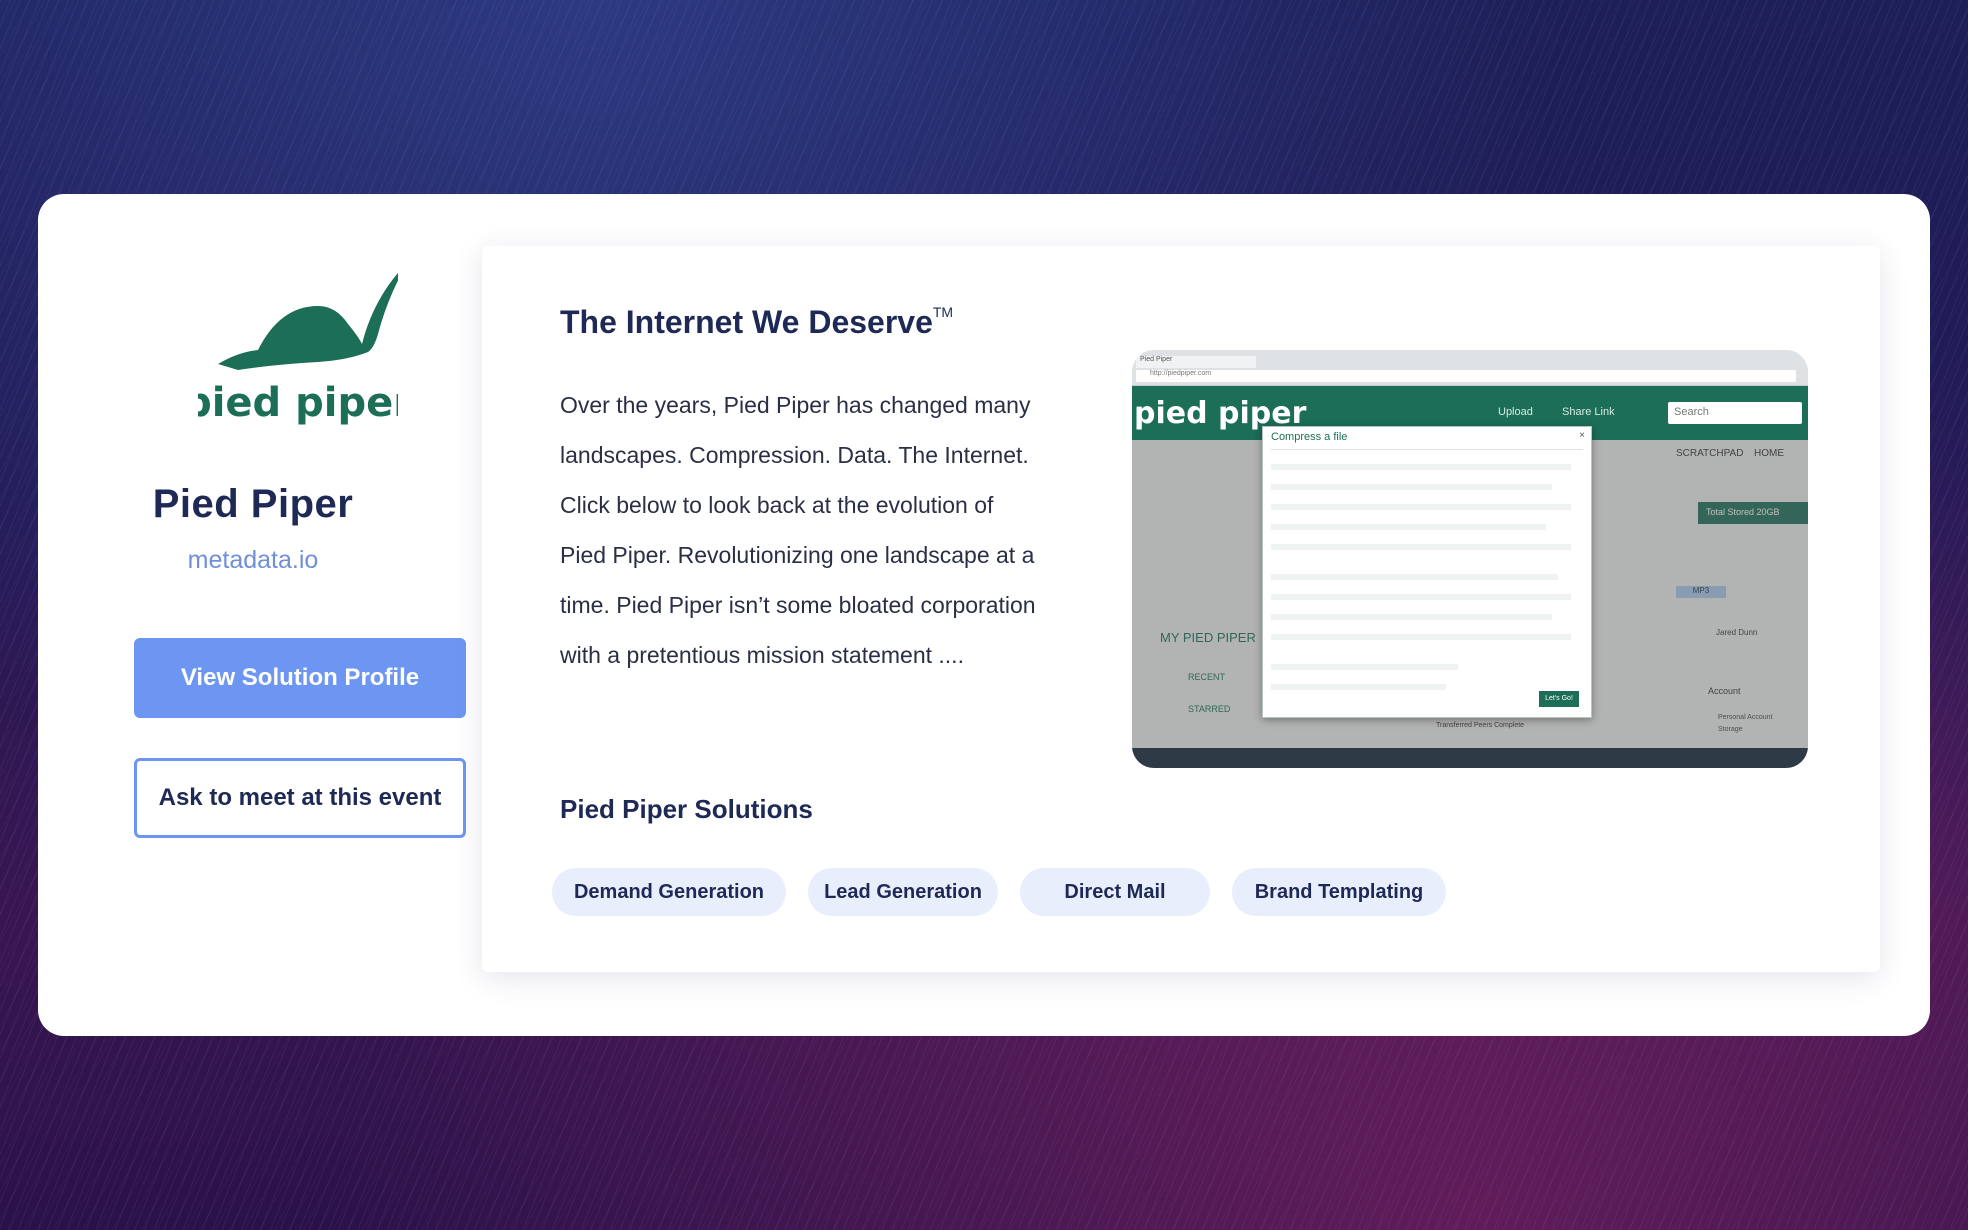 This screenshot has height=1230, width=1968. What do you see at coordinates (253, 504) in the screenshot?
I see `company-name: Pied Piper` at bounding box center [253, 504].